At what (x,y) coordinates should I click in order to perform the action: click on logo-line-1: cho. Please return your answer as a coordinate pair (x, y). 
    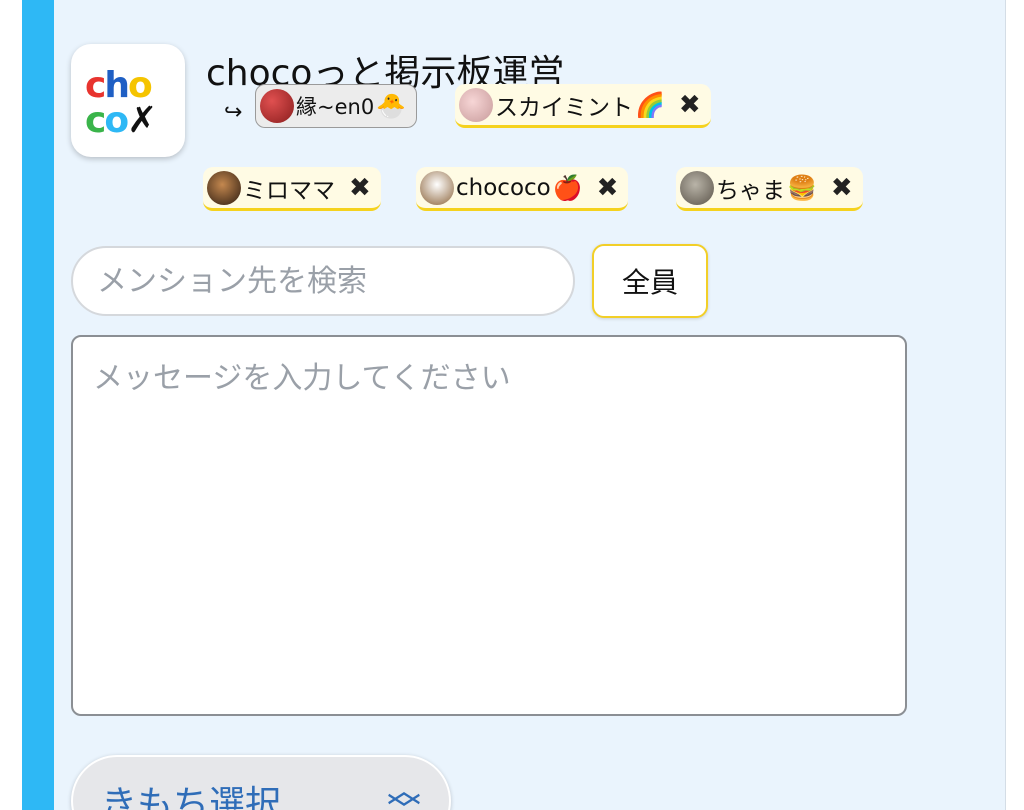
    Looking at the image, I should click on (119, 85).